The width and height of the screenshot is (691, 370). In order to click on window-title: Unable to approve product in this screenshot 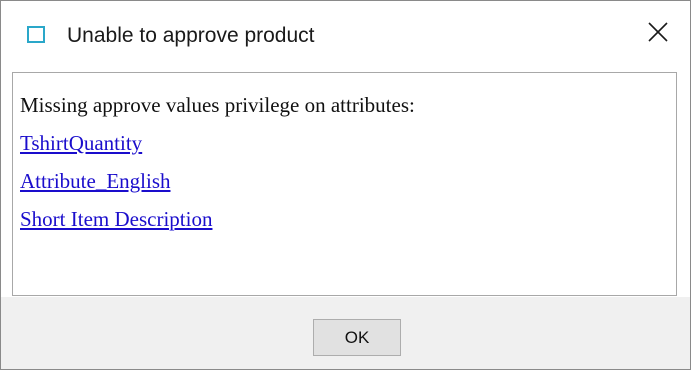, I will do `click(191, 35)`.